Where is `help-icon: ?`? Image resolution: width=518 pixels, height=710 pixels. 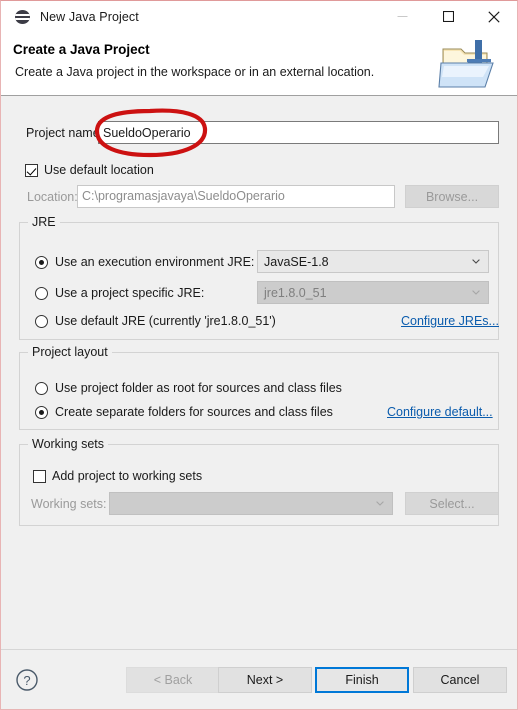
help-icon: ? is located at coordinates (27, 680).